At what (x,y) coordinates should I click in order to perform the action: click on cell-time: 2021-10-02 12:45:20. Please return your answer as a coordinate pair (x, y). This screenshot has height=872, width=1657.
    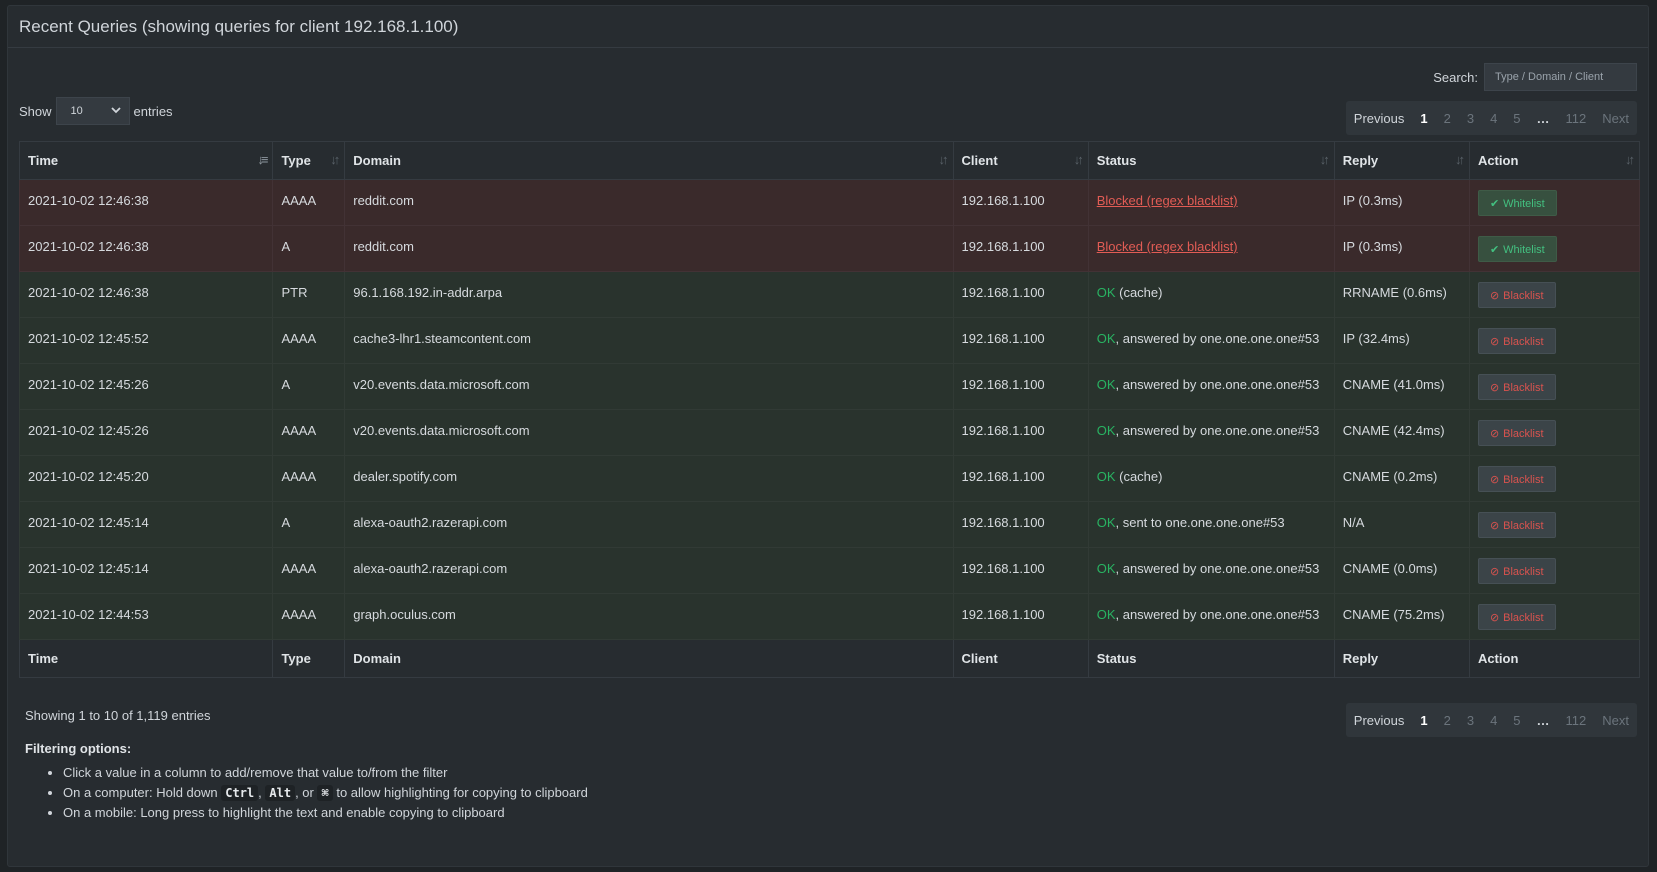
    Looking at the image, I should click on (146, 478).